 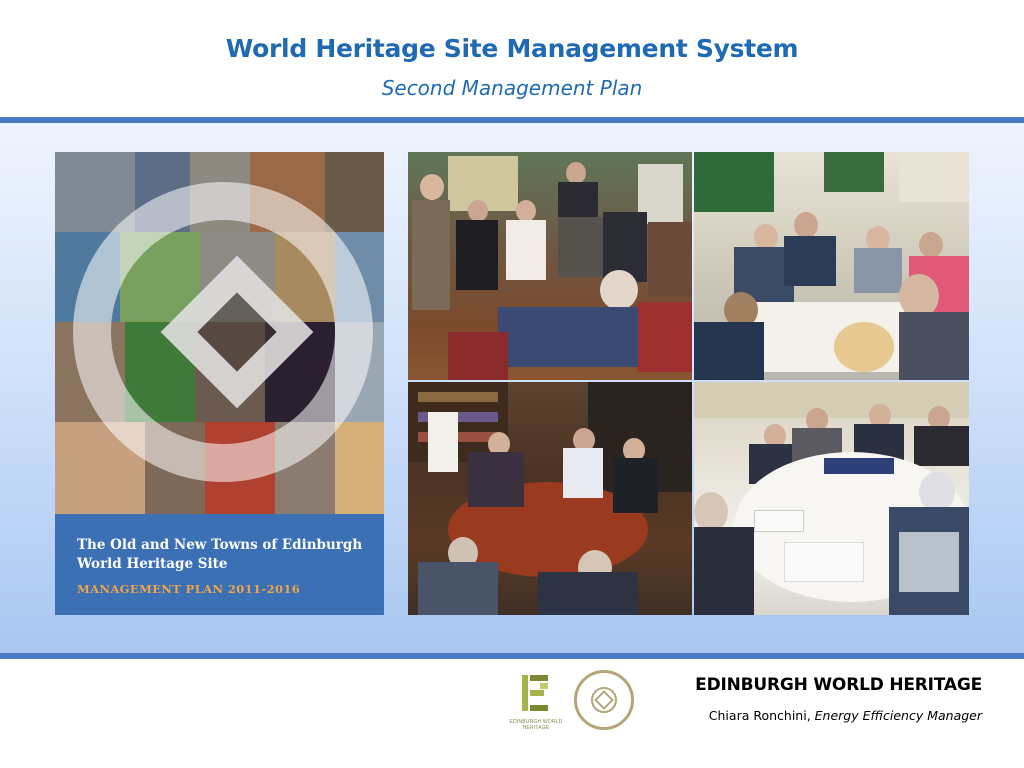 What do you see at coordinates (604, 700) in the screenshot?
I see `world-heritage-emblem-icon` at bounding box center [604, 700].